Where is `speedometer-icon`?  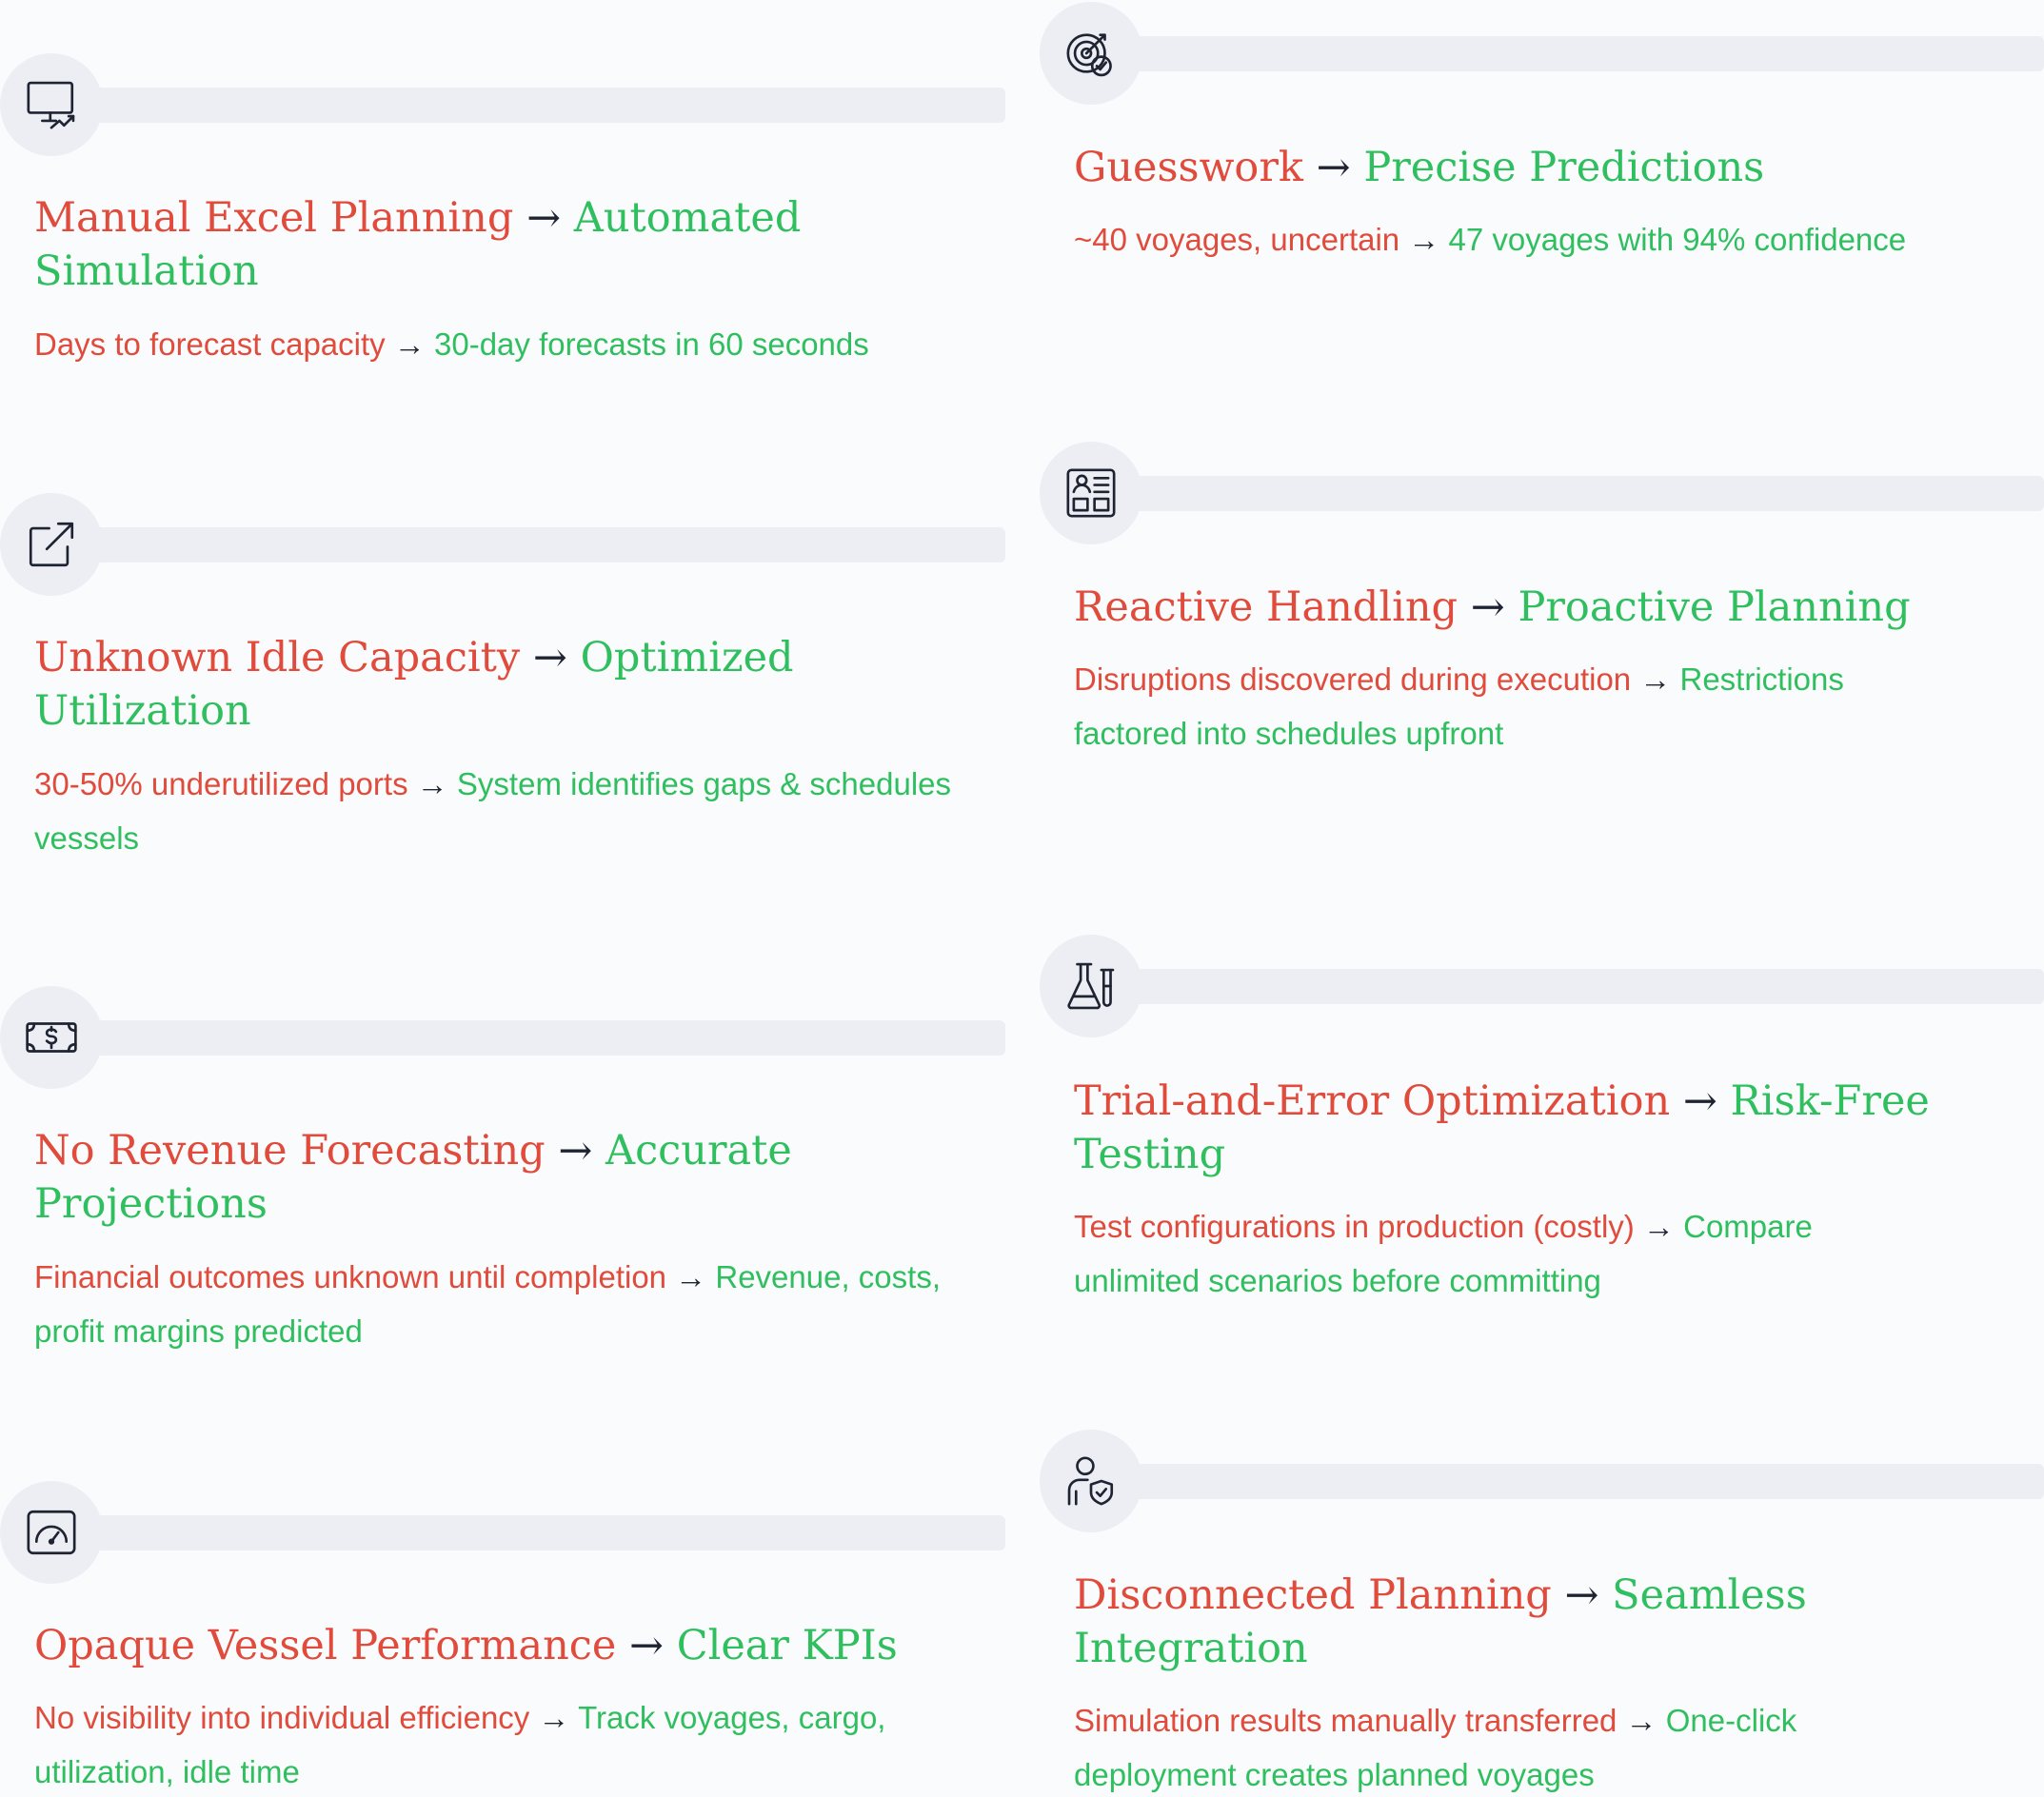
speedometer-icon is located at coordinates (51, 1533).